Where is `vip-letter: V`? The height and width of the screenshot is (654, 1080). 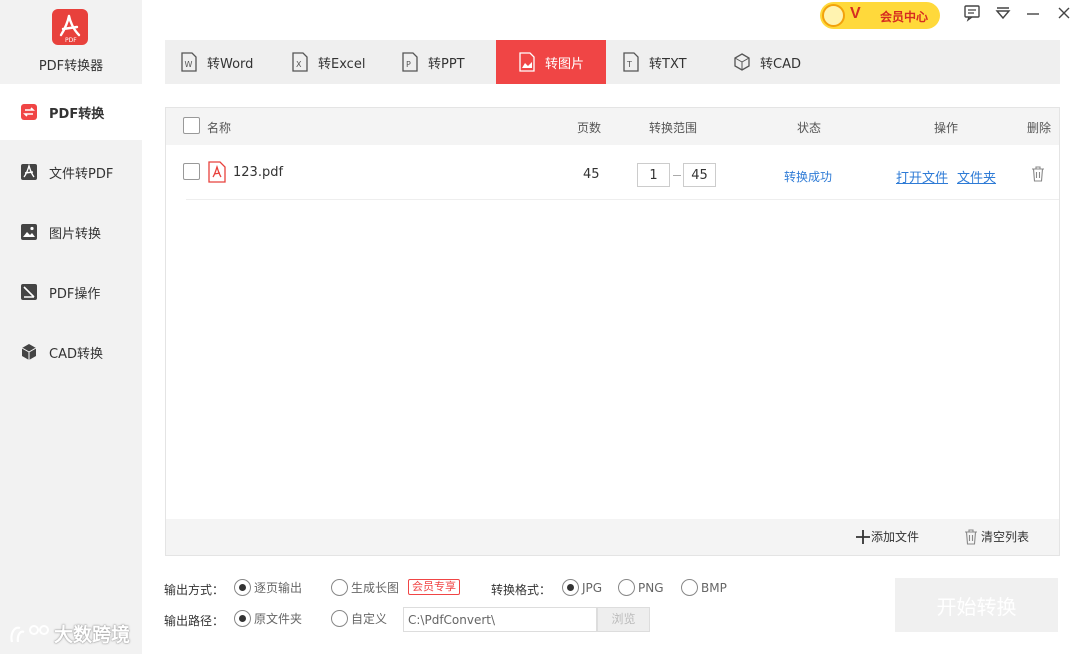 vip-letter: V is located at coordinates (855, 13).